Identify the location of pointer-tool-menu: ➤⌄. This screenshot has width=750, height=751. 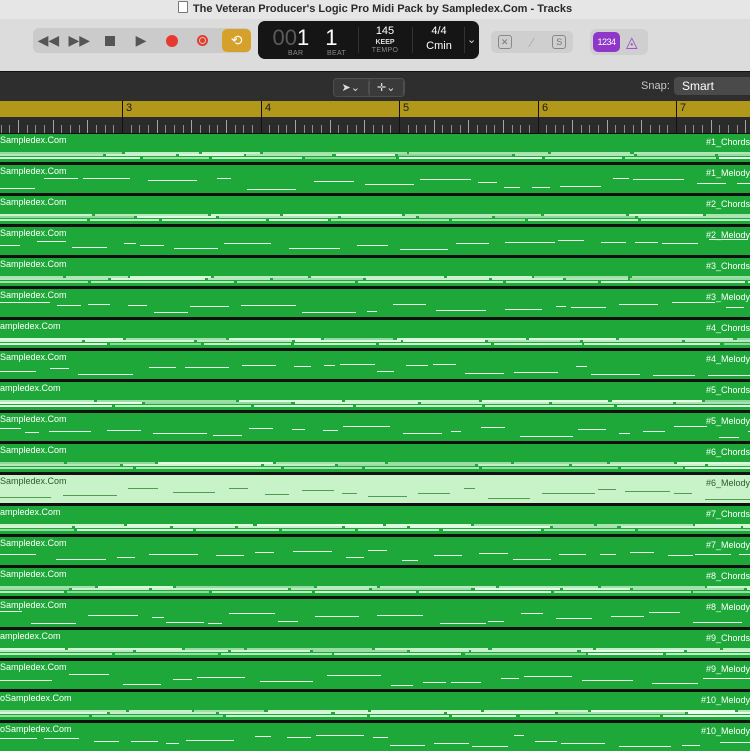
(352, 87).